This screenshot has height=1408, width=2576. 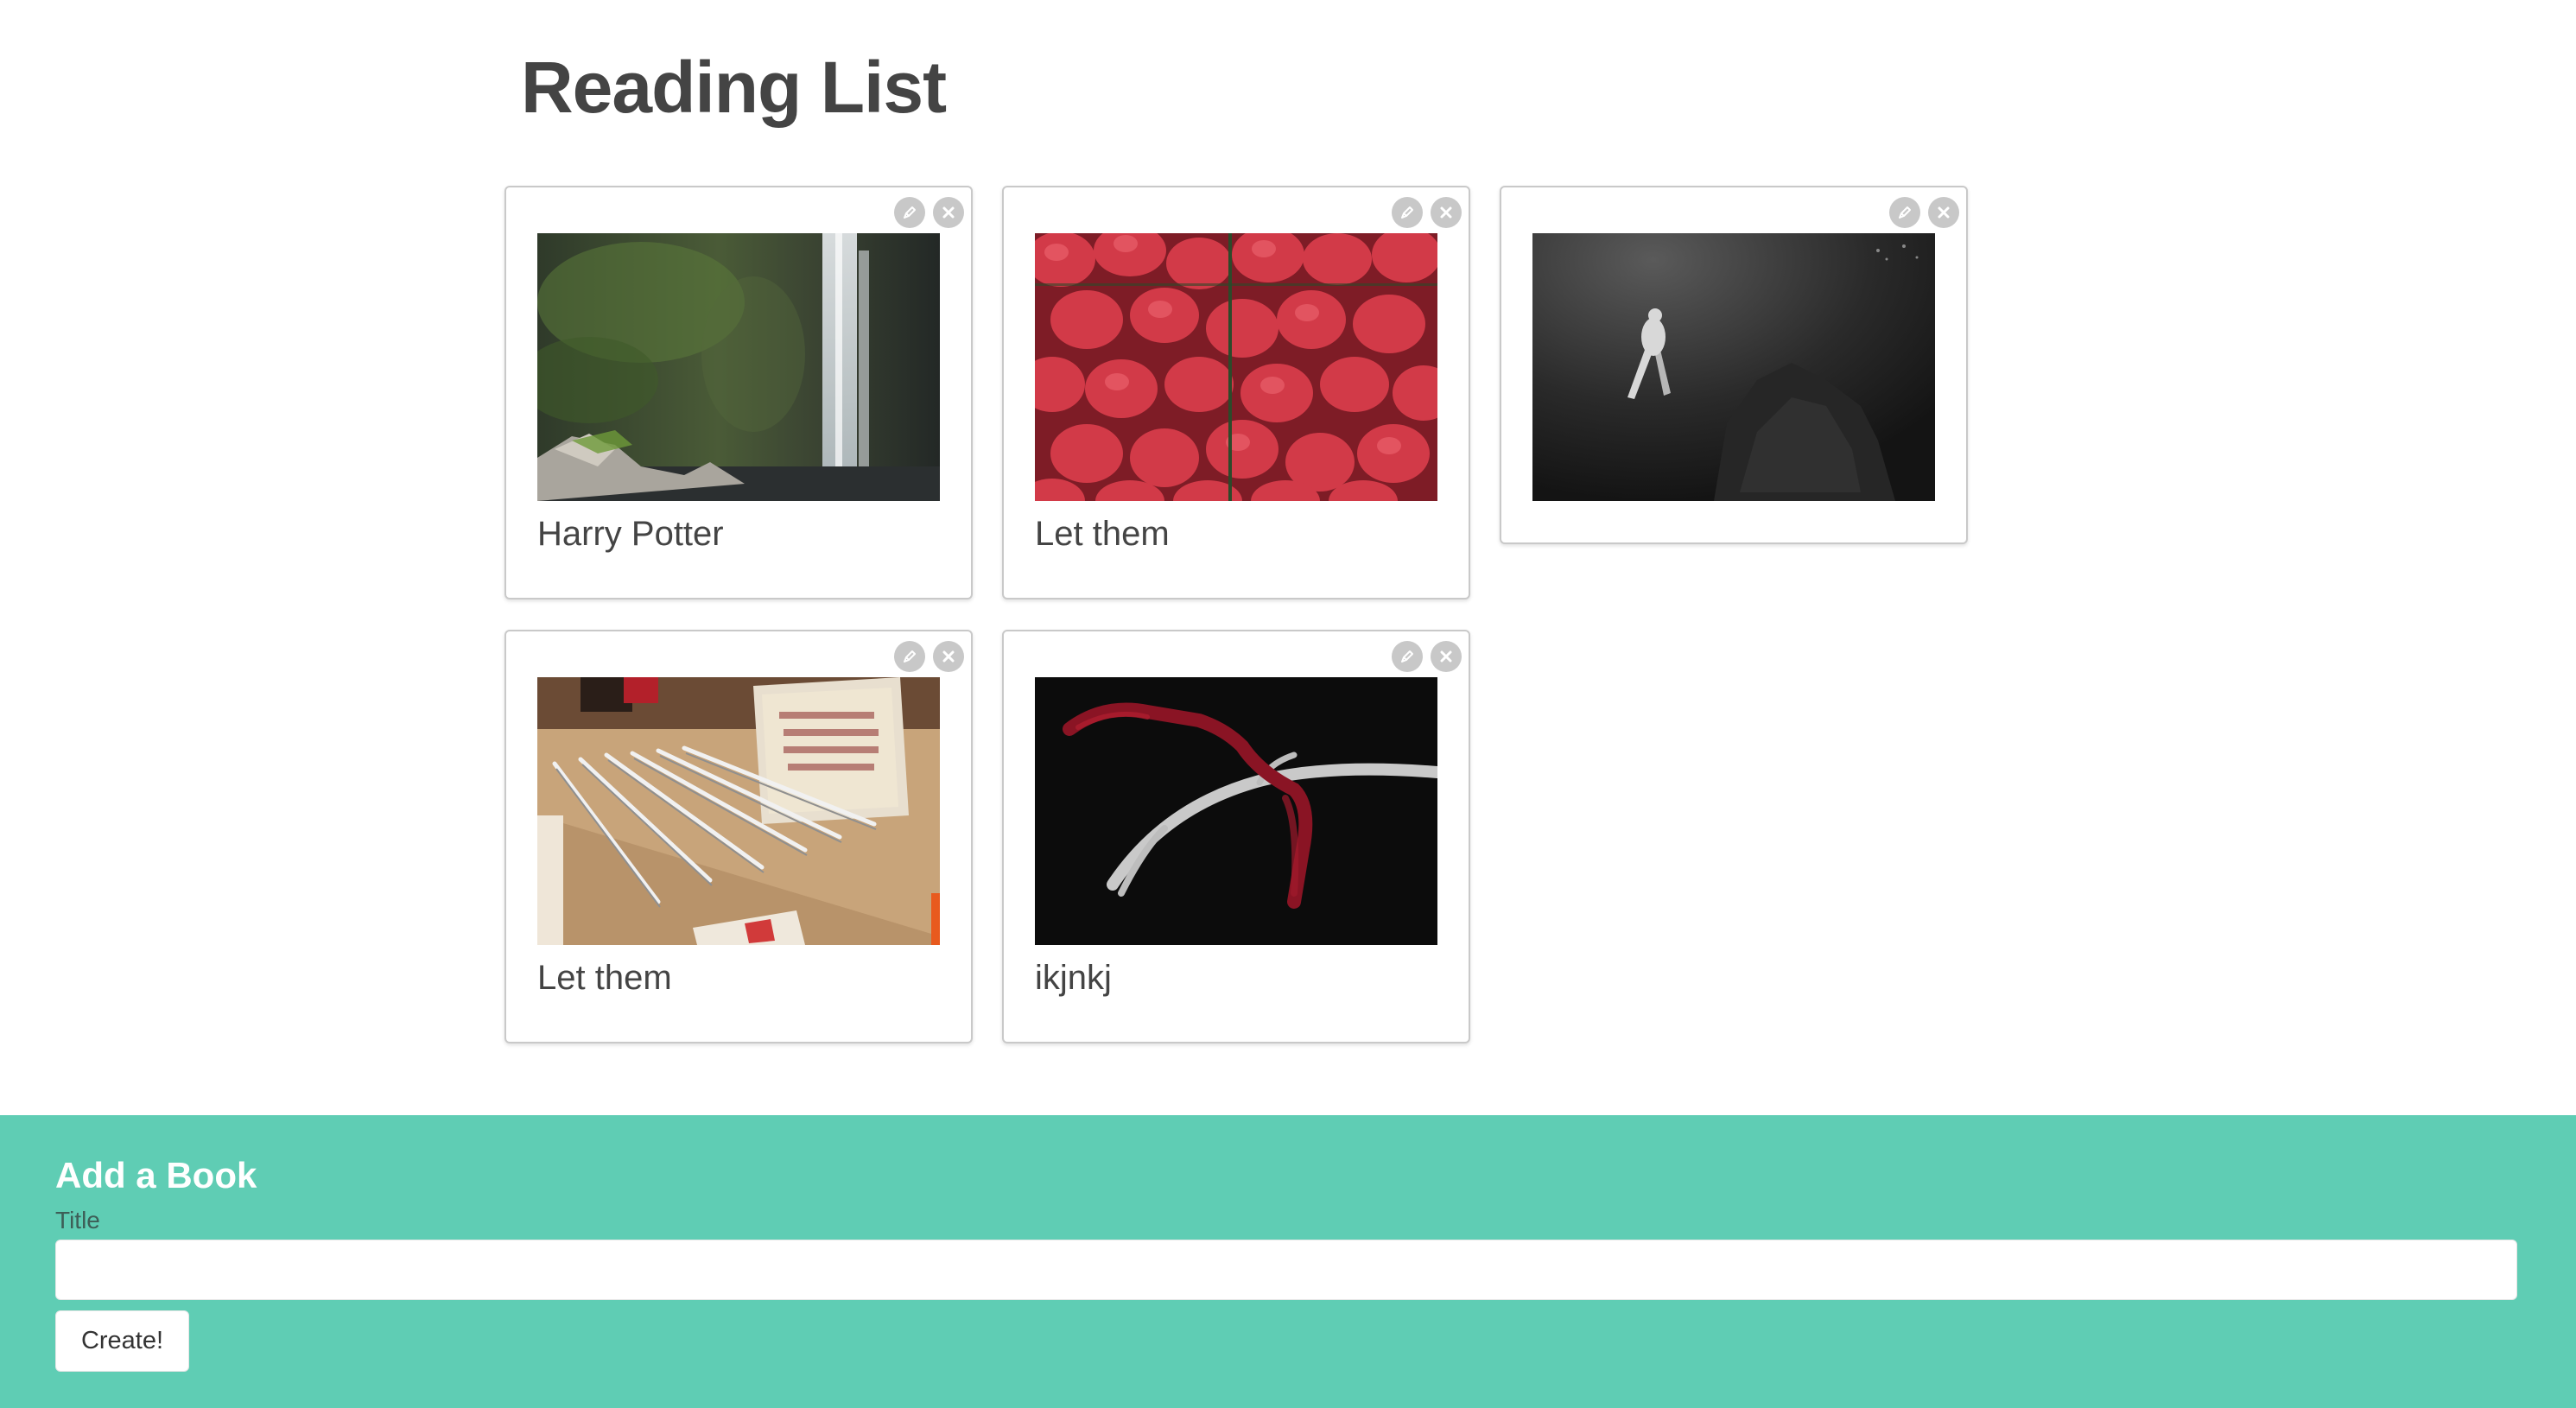 I want to click on title-label: Title, so click(x=77, y=1220).